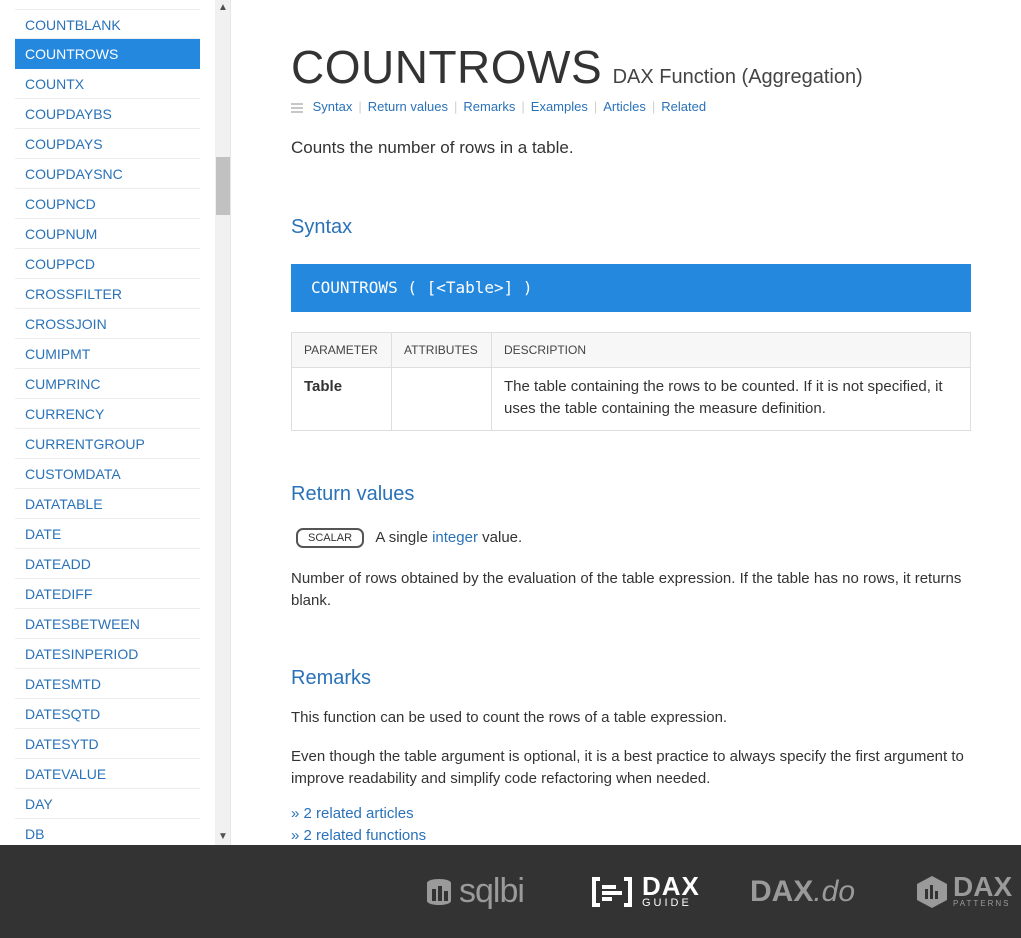 This screenshot has width=1021, height=938. What do you see at coordinates (107, 204) in the screenshot?
I see `sidebar-item-coupncd: COUPNCD` at bounding box center [107, 204].